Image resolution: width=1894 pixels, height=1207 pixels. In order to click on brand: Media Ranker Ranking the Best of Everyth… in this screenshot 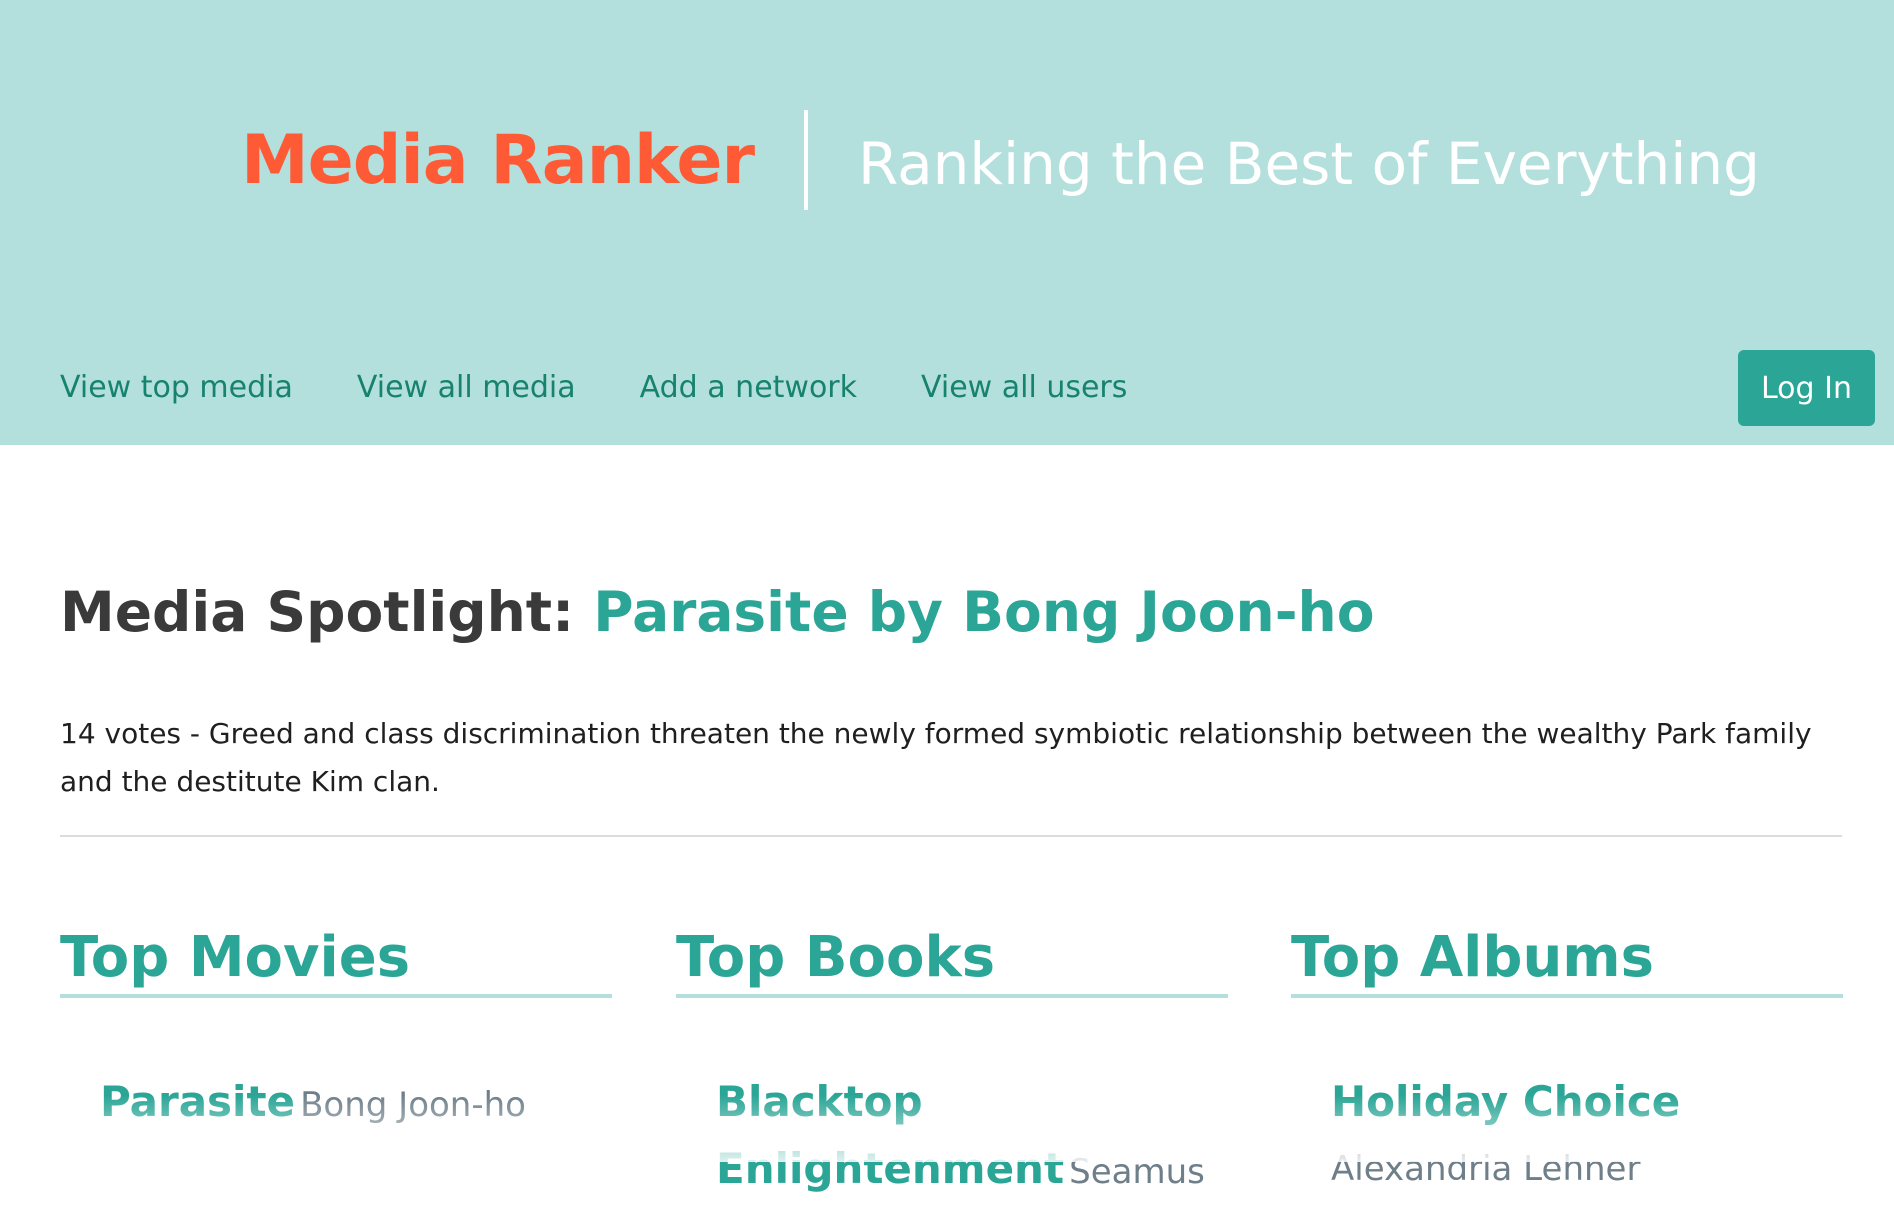, I will do `click(1000, 160)`.